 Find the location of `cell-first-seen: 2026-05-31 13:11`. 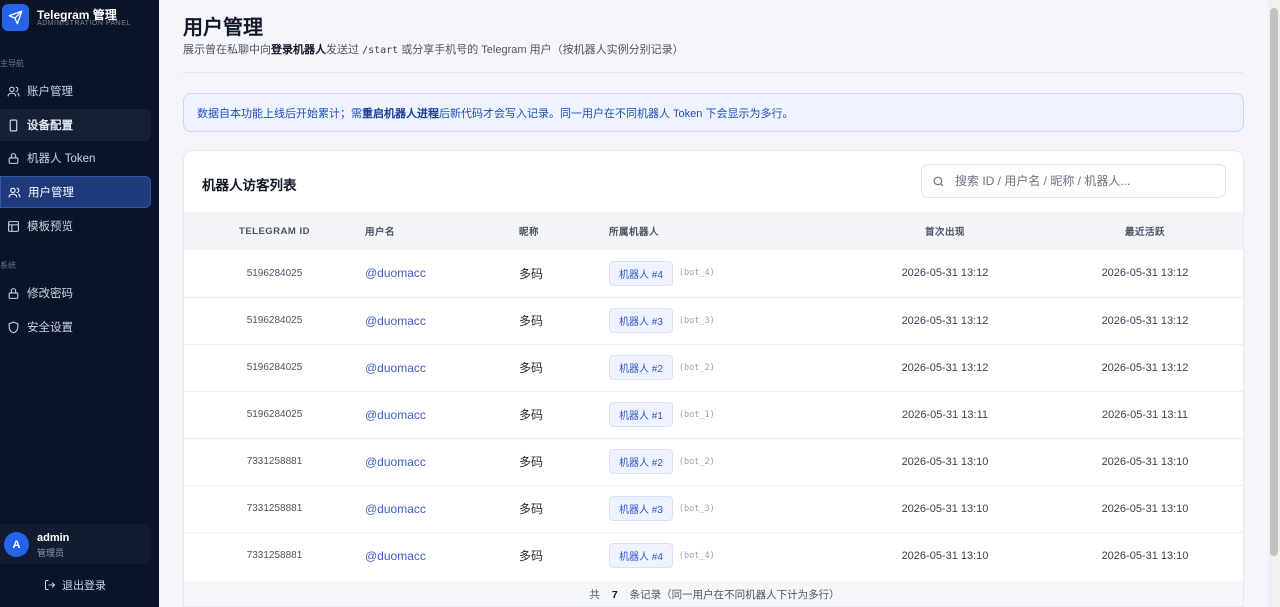

cell-first-seen: 2026-05-31 13:11 is located at coordinates (945, 414).